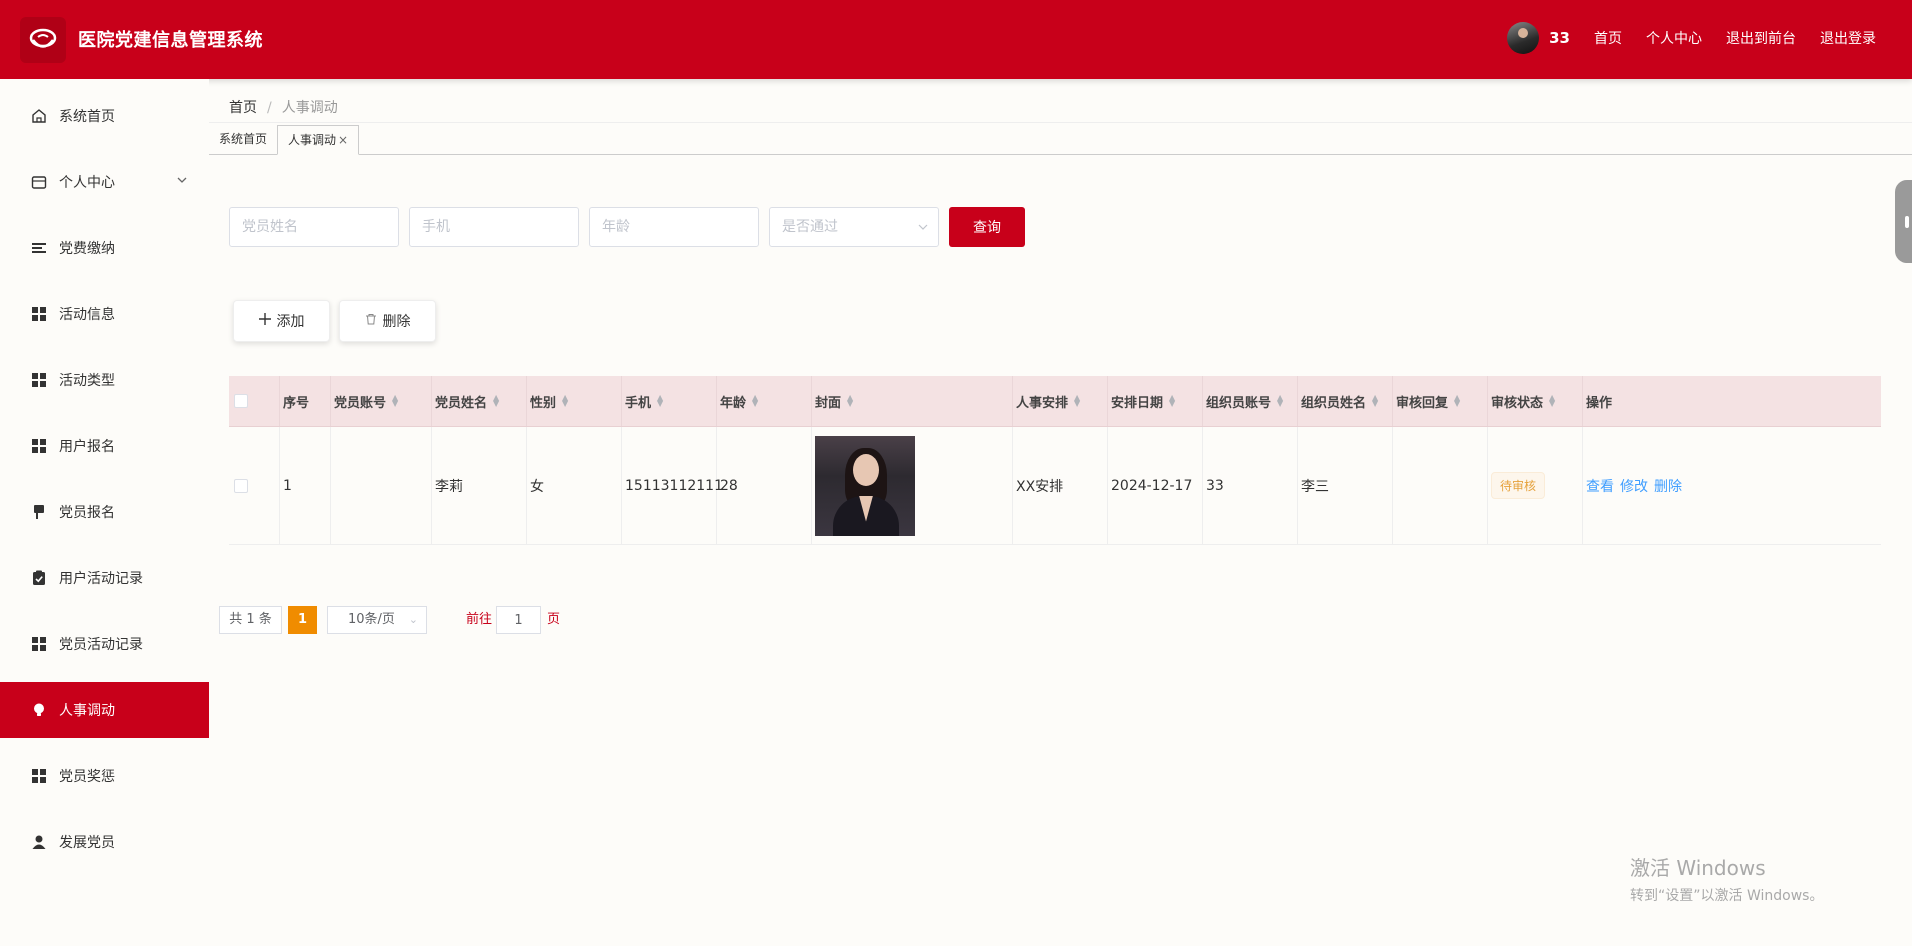 Image resolution: width=1912 pixels, height=946 pixels. Describe the element at coordinates (312, 140) in the screenshot. I see `tab-label: 人事调动` at that location.